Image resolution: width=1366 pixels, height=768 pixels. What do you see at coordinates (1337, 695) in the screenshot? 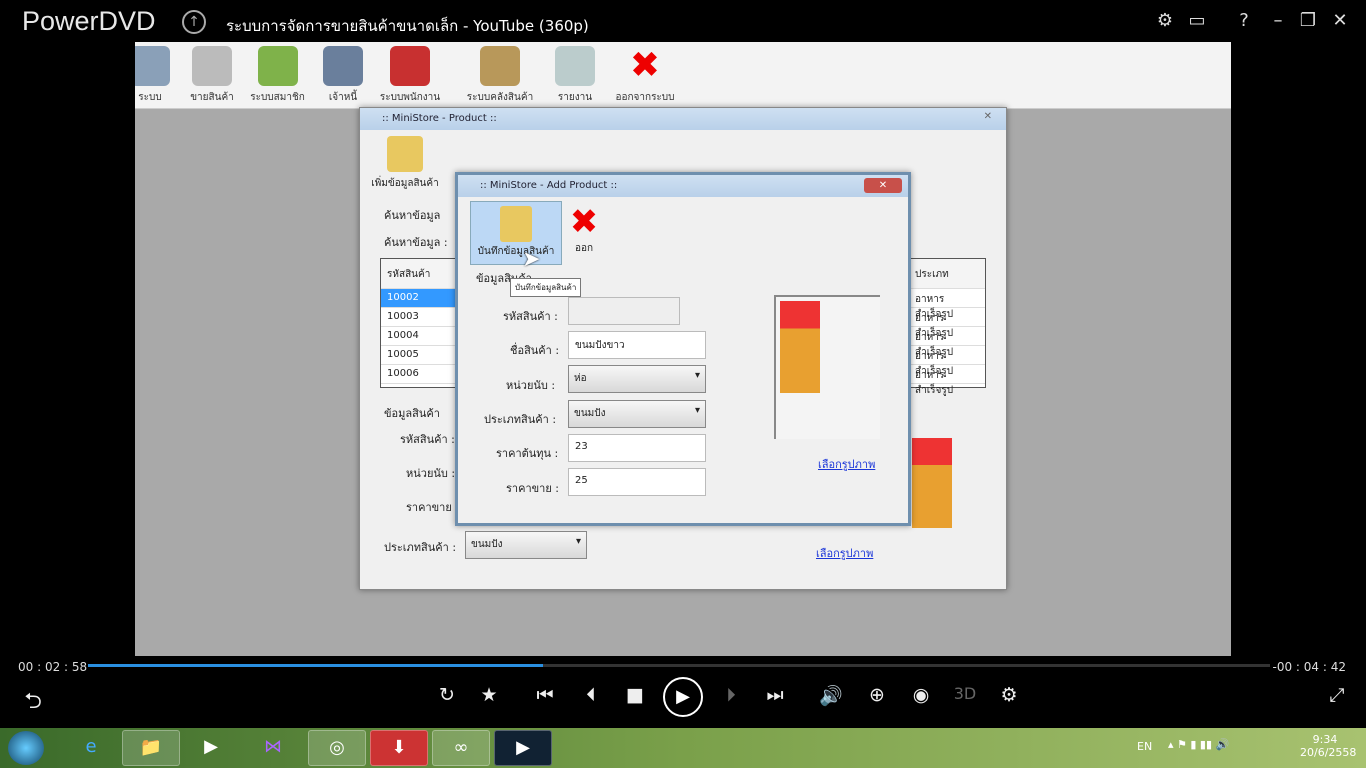
I see `fullscreen-icon: ⤢` at bounding box center [1337, 695].